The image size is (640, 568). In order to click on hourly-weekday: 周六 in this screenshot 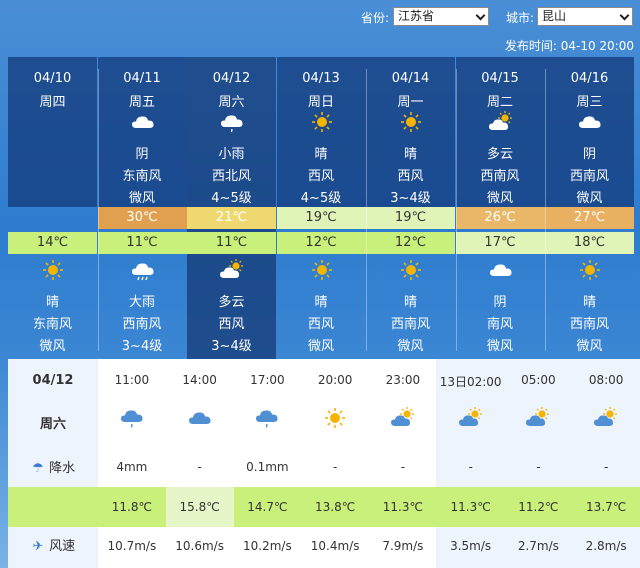, I will do `click(52, 424)`.